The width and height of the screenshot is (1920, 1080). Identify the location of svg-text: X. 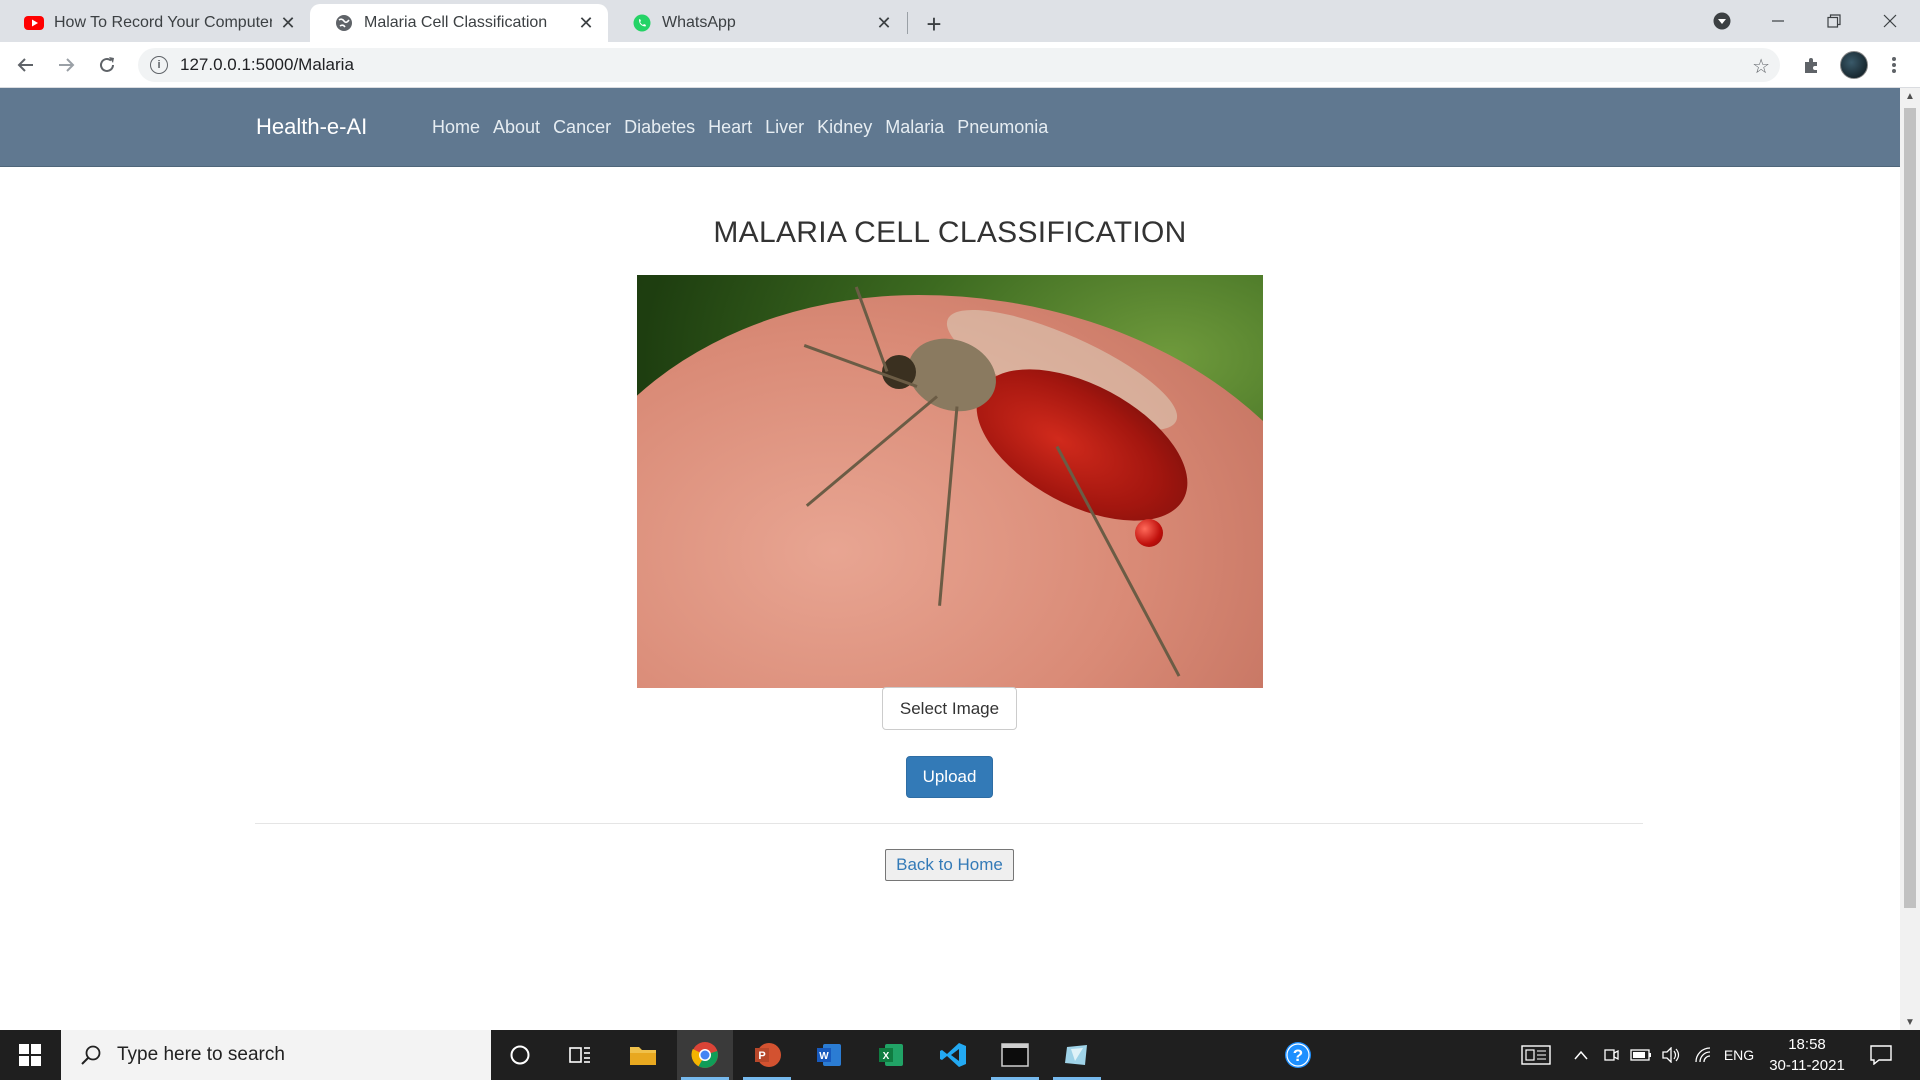
(886, 1056).